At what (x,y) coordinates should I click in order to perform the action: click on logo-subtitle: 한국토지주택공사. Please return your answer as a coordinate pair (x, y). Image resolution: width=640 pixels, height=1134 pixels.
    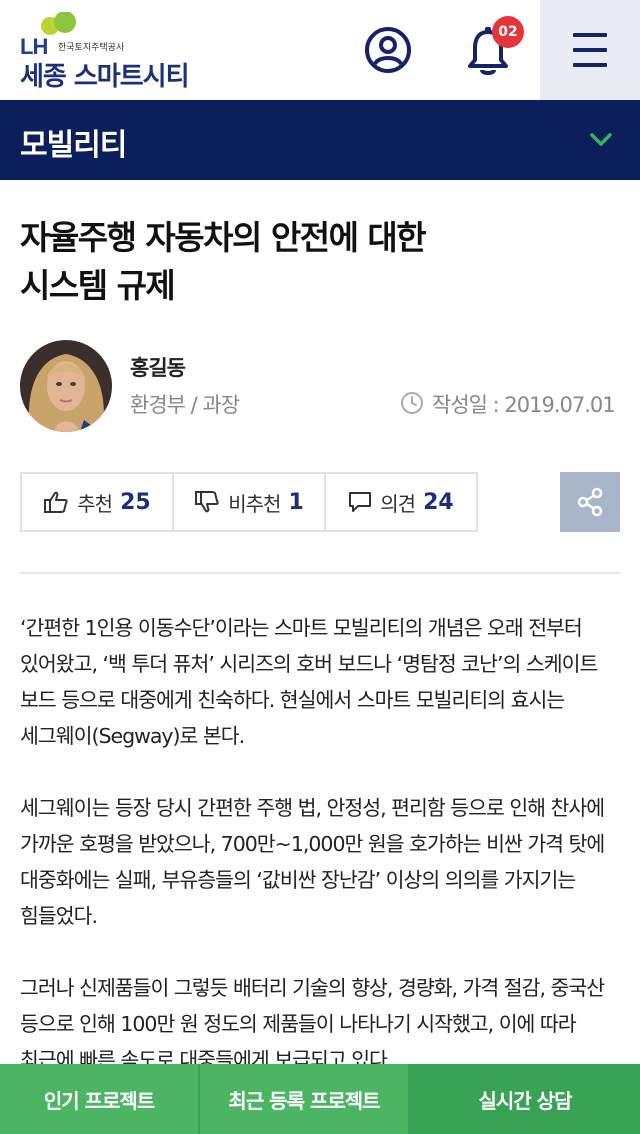
    Looking at the image, I should click on (91, 48).